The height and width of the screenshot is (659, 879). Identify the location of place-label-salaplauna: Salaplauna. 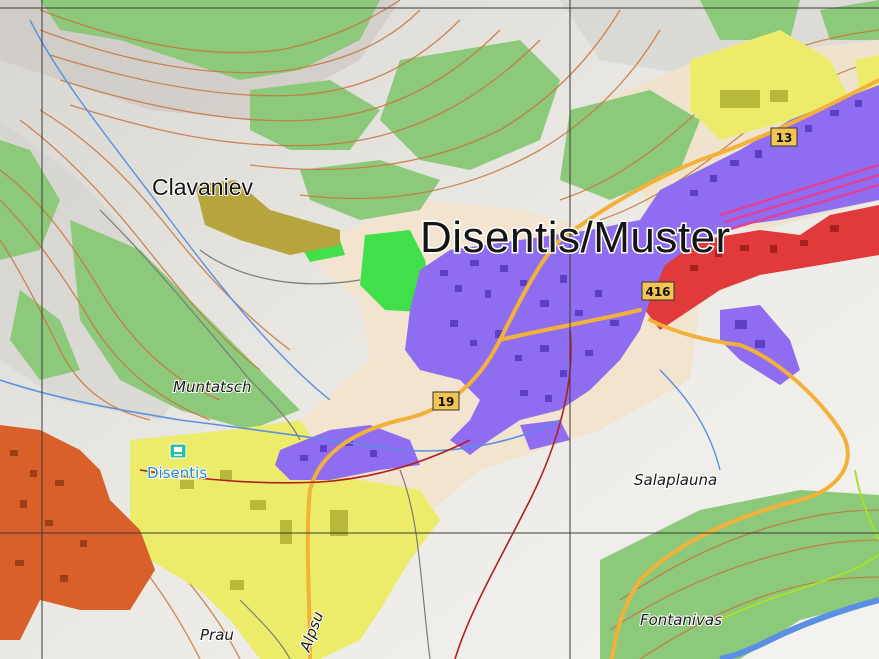
(675, 480).